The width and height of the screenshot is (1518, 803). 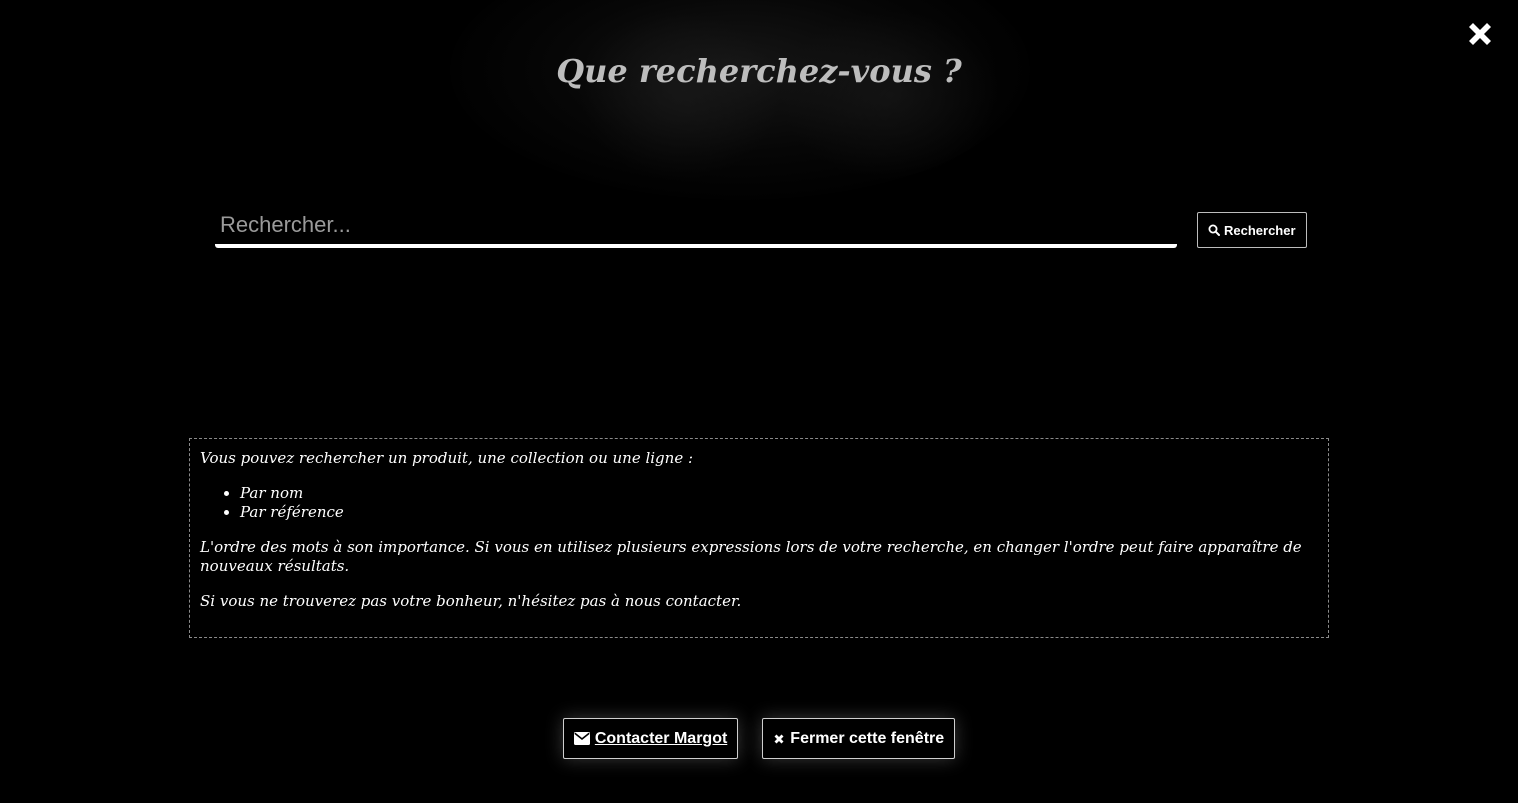 I want to click on search-button: Rechercher, so click(x=1252, y=230).